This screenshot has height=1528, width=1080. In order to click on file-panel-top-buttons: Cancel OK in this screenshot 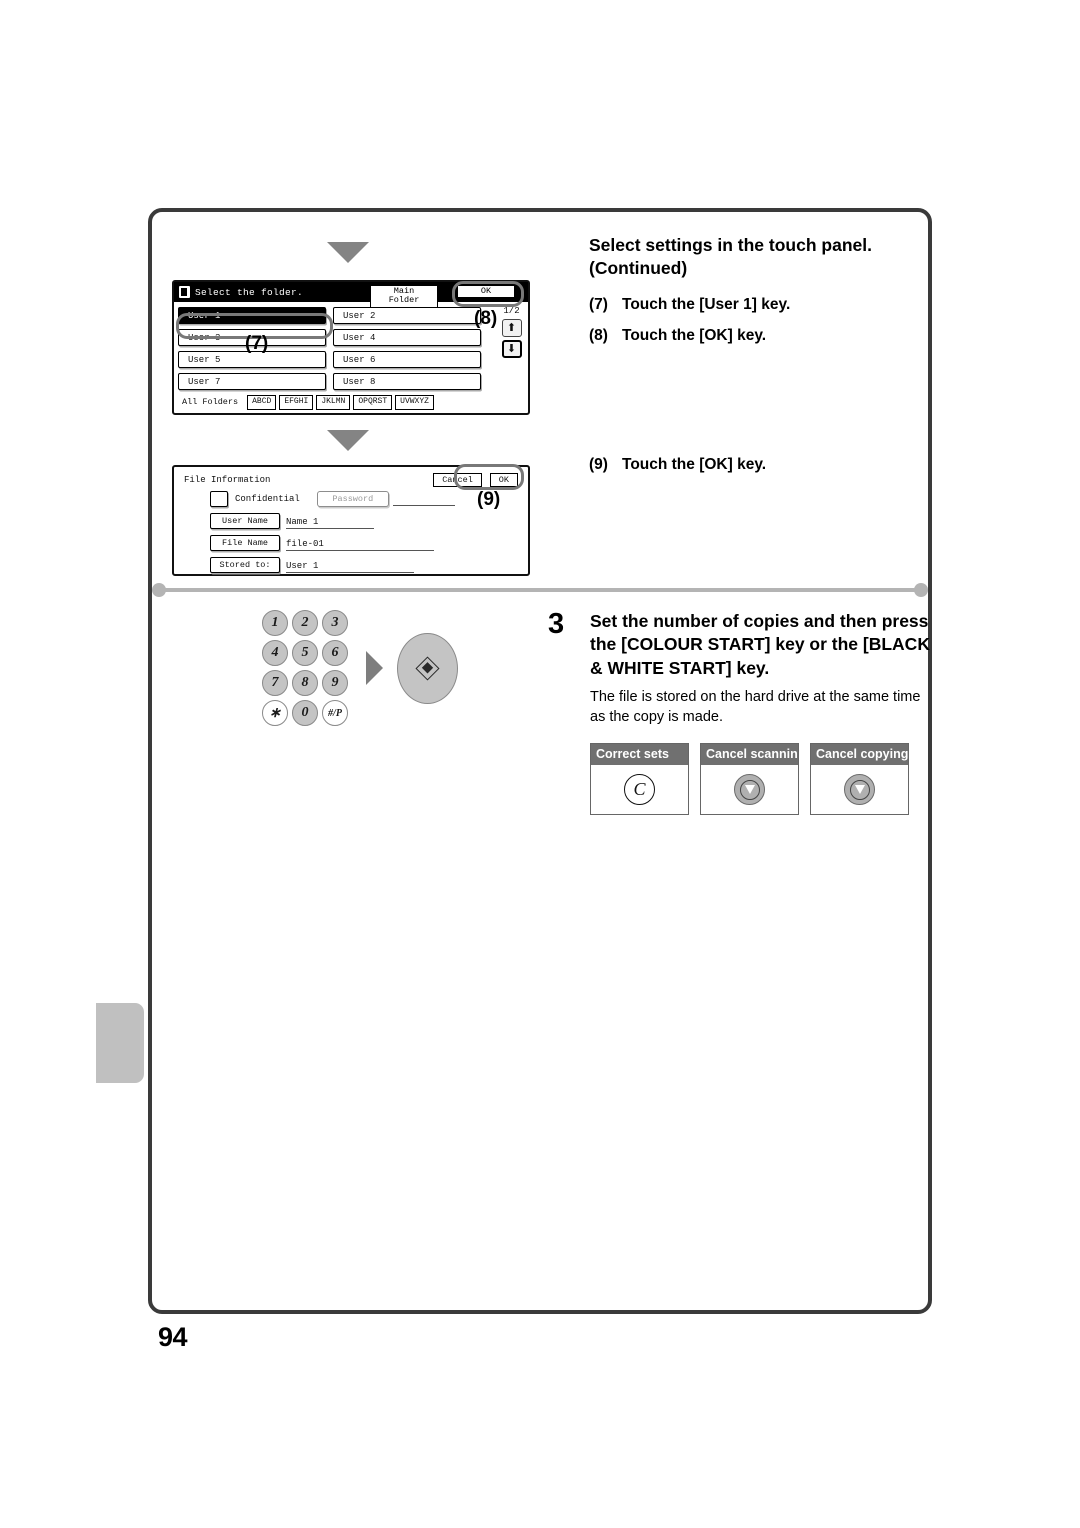, I will do `click(475, 480)`.